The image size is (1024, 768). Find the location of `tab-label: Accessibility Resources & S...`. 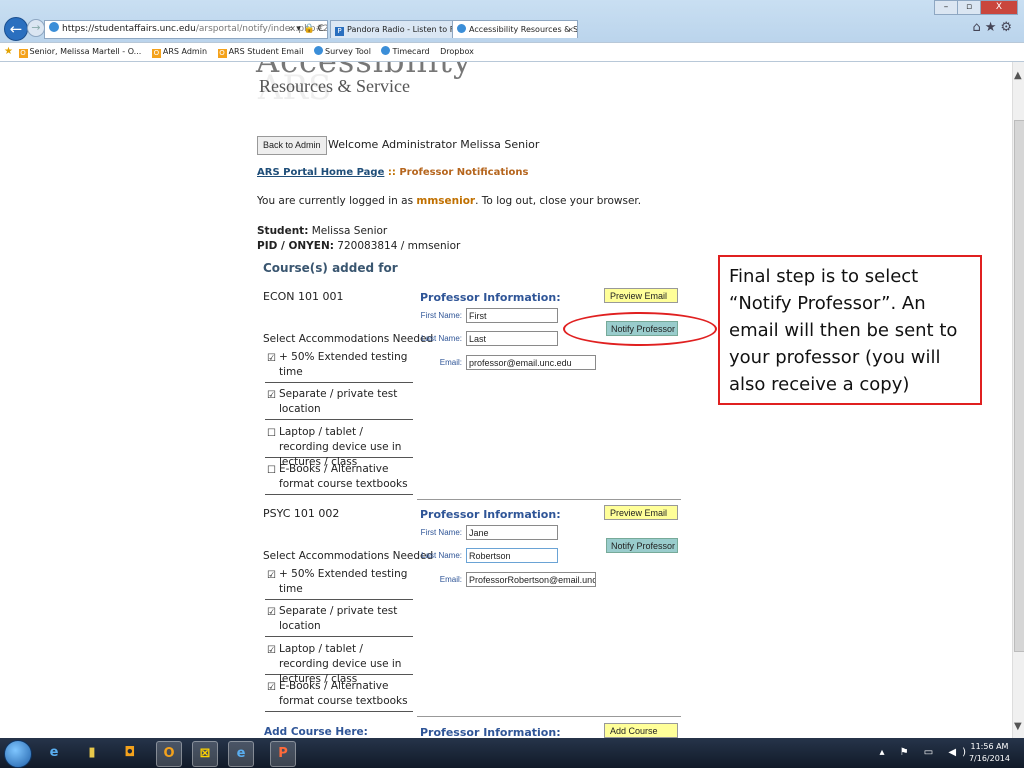

tab-label: Accessibility Resources & S... is located at coordinates (523, 29).